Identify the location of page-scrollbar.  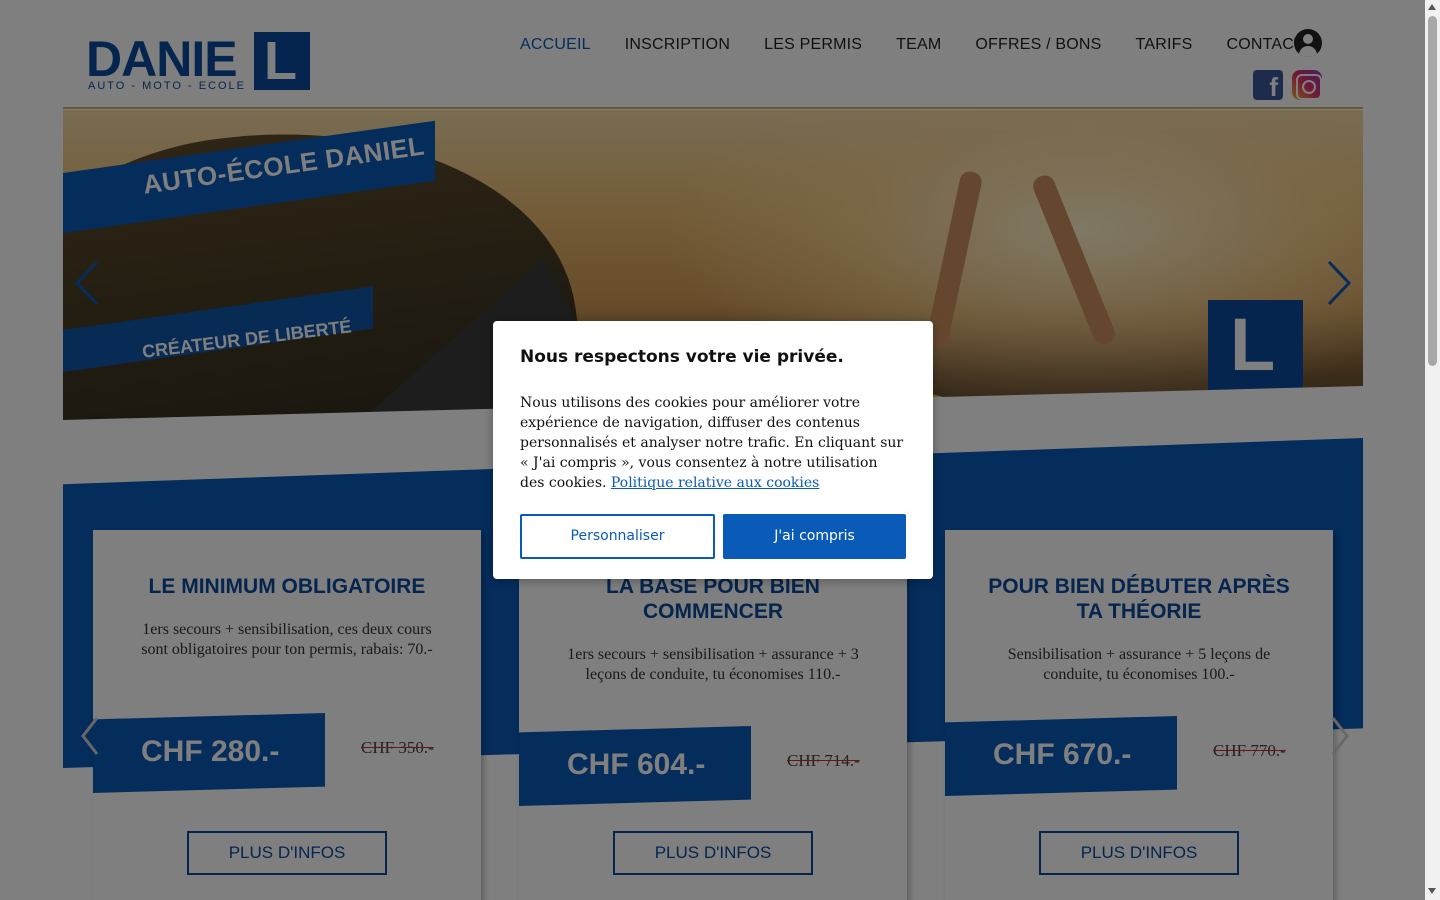
(1432, 450).